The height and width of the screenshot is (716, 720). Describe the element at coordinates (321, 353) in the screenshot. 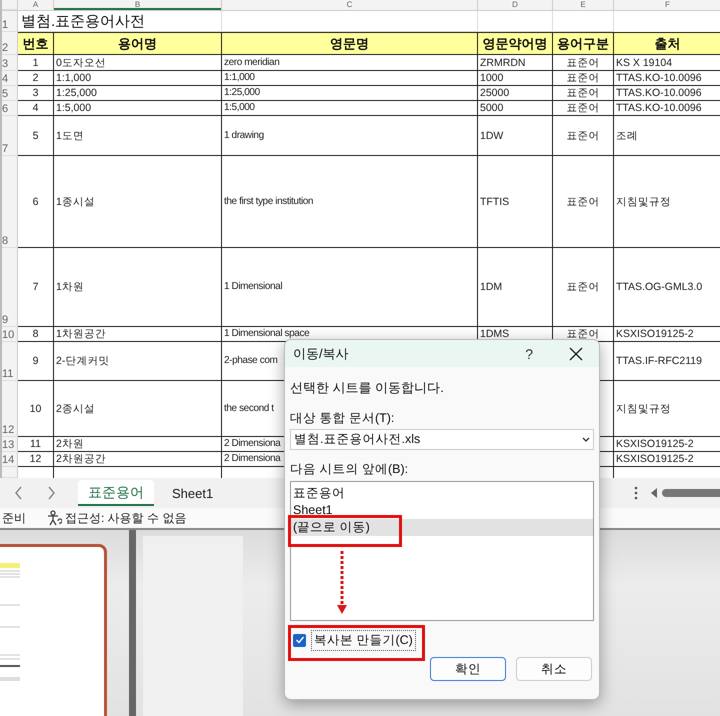

I see `dialog-title: 이동/복사` at that location.